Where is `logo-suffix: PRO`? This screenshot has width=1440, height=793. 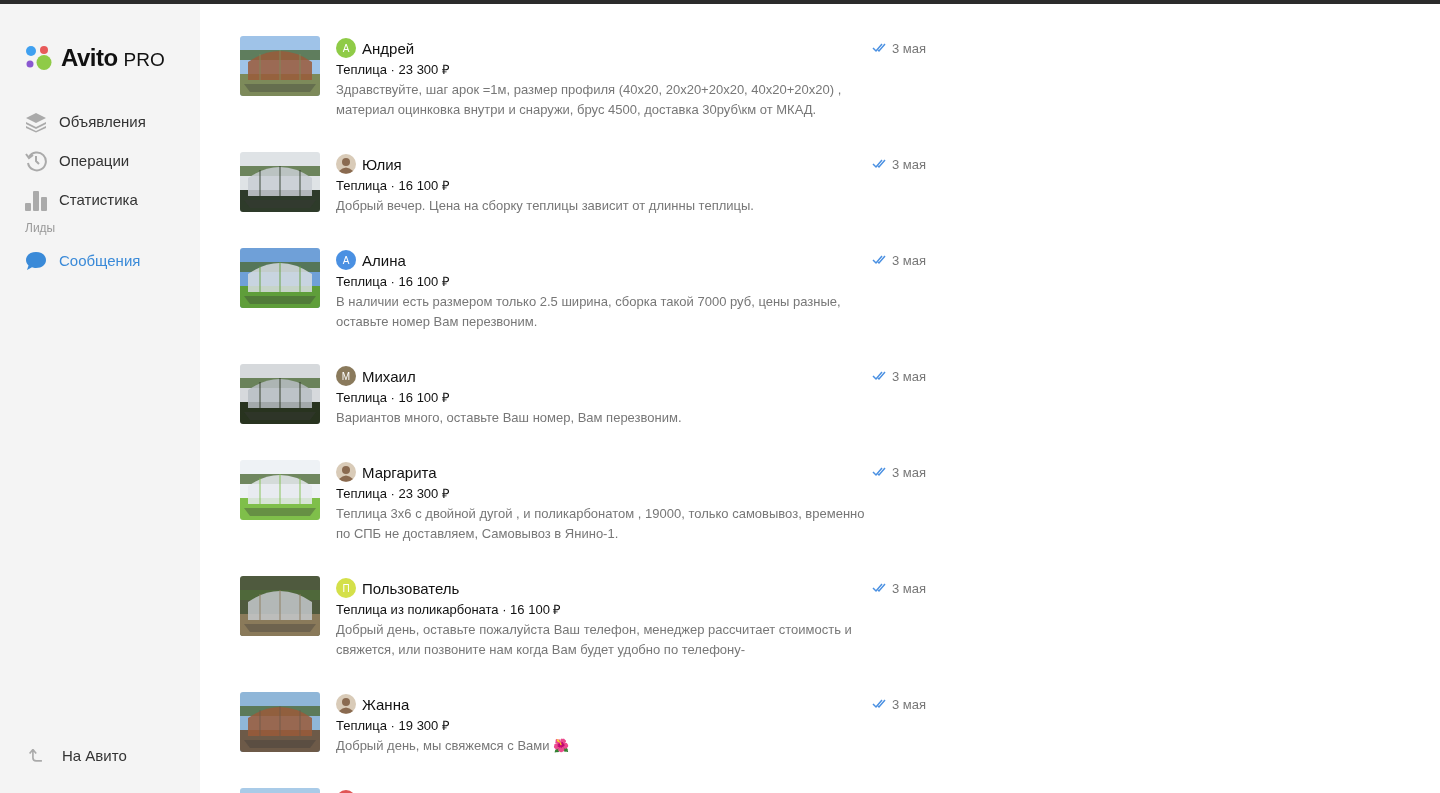
logo-suffix: PRO is located at coordinates (144, 59).